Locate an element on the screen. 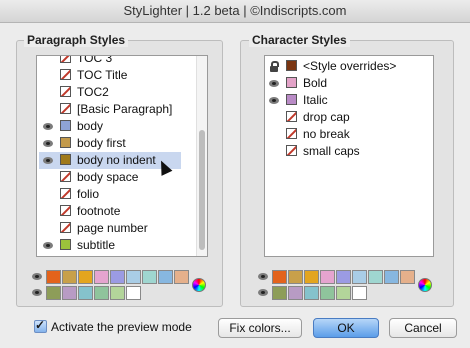 Image resolution: width=470 pixels, height=348 pixels. list-item: TOC 3 is located at coordinates (110, 61).